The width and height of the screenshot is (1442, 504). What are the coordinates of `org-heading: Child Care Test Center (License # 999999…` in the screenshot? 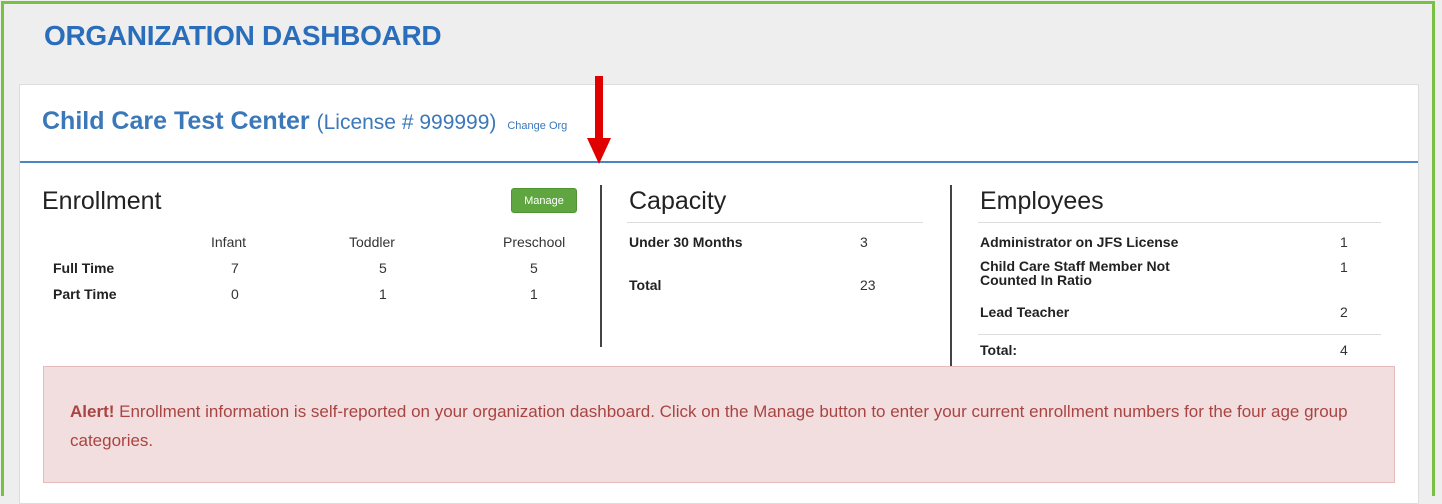 It's located at (304, 121).